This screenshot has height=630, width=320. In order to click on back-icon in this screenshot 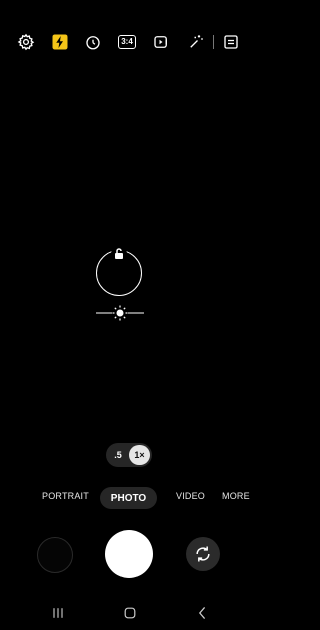, I will do `click(203, 613)`.